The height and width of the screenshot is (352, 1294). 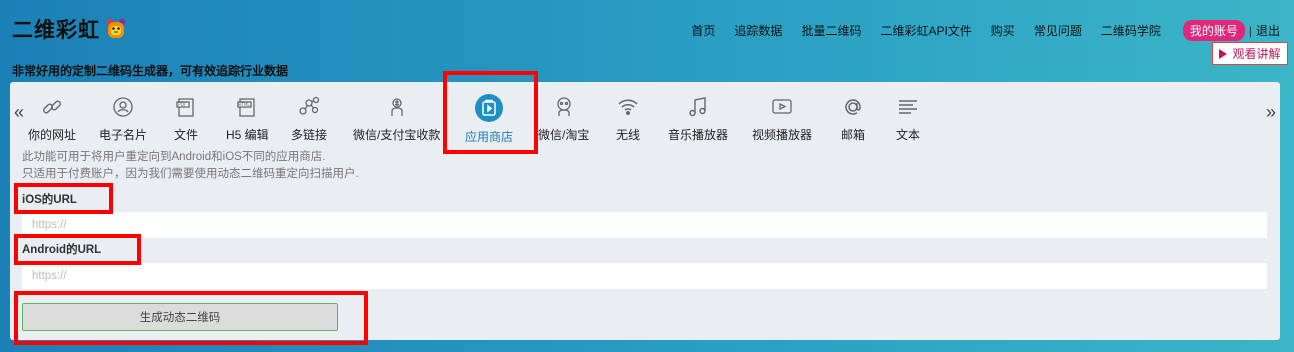 What do you see at coordinates (190, 174) in the screenshot?
I see `description-line: 只适用于付费账户，因为我们需要使用动态二维码重定向扫描用户.` at bounding box center [190, 174].